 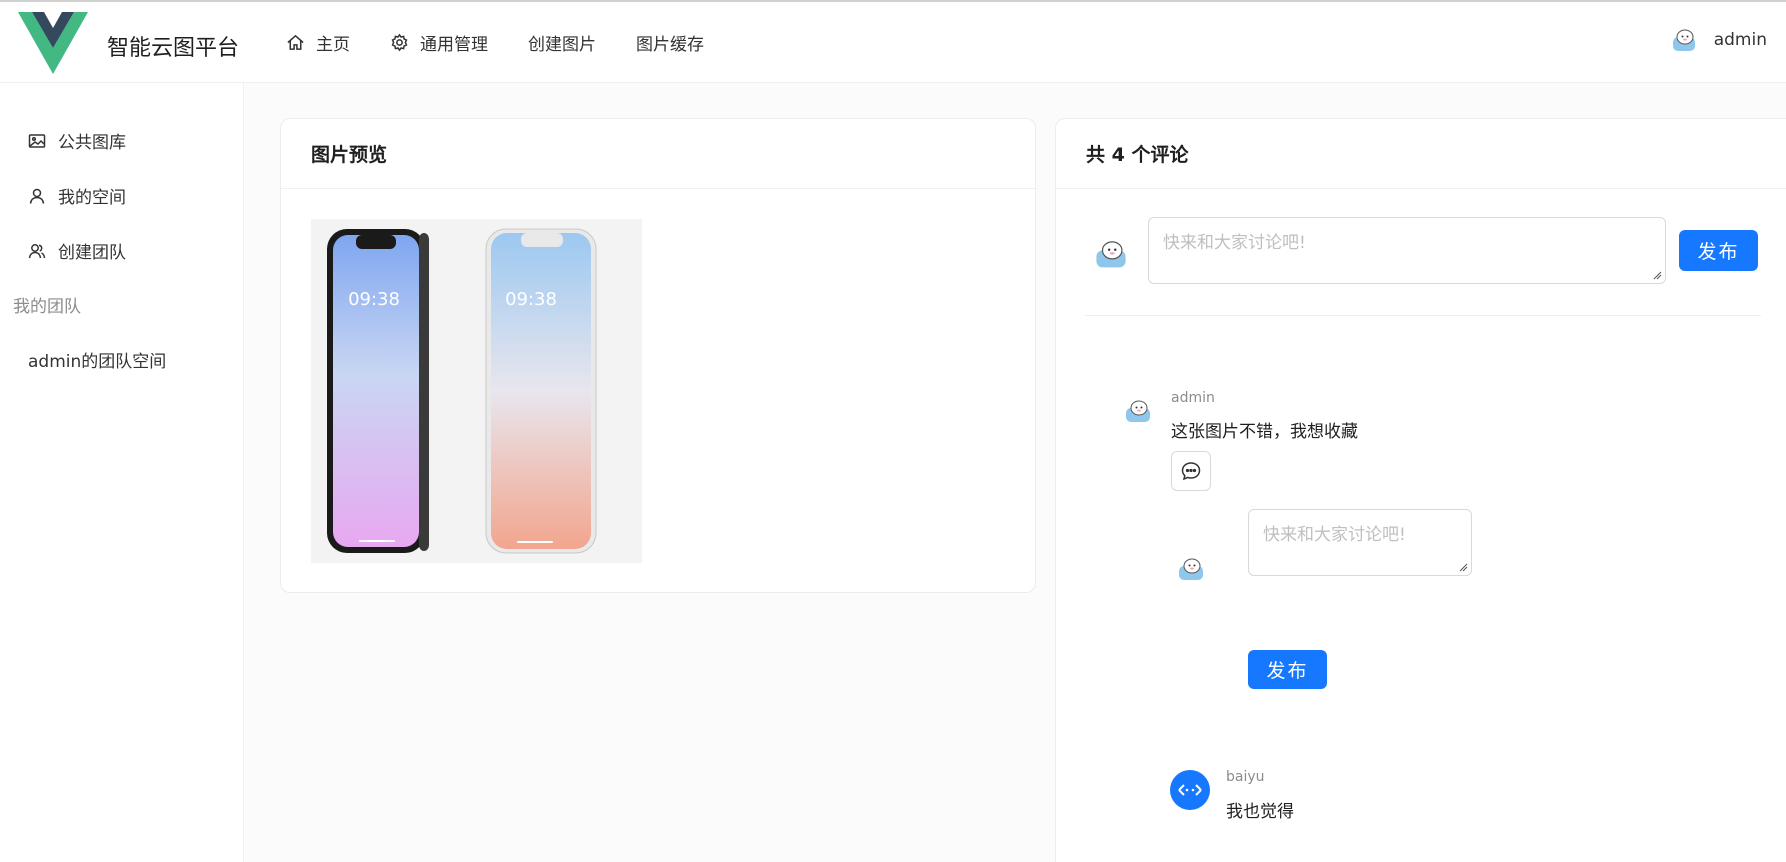 I want to click on gear-icon, so click(x=399, y=42).